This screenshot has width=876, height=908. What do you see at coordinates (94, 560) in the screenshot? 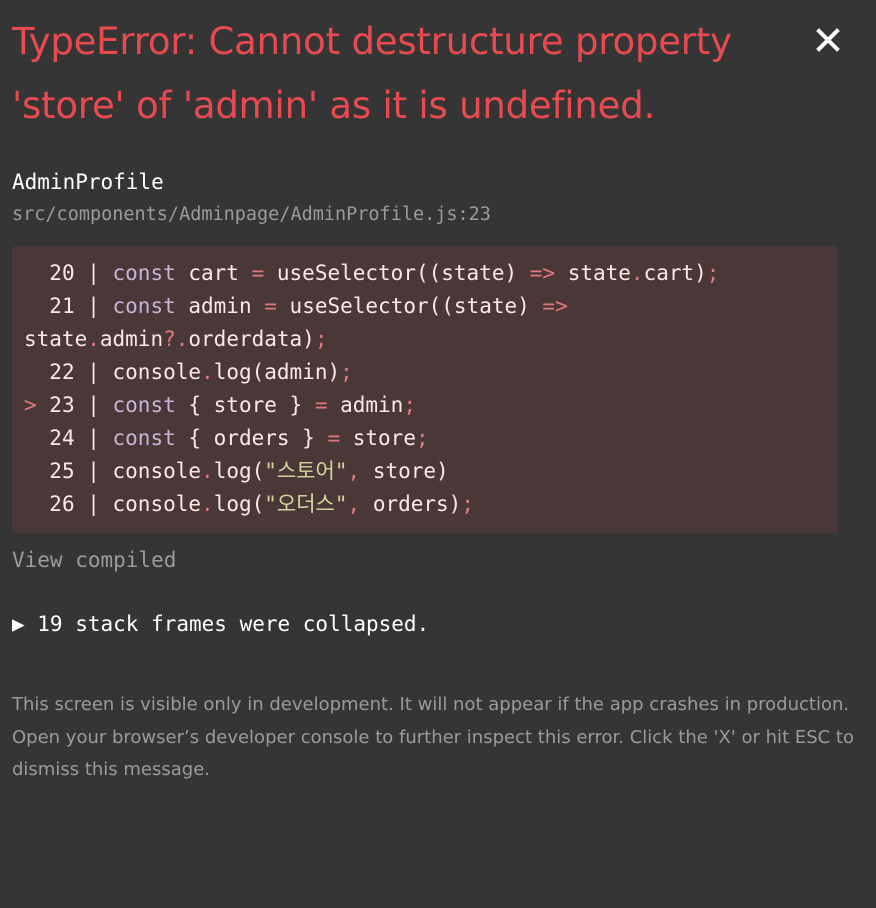
I see `view-compiled-link: View compiled` at bounding box center [94, 560].